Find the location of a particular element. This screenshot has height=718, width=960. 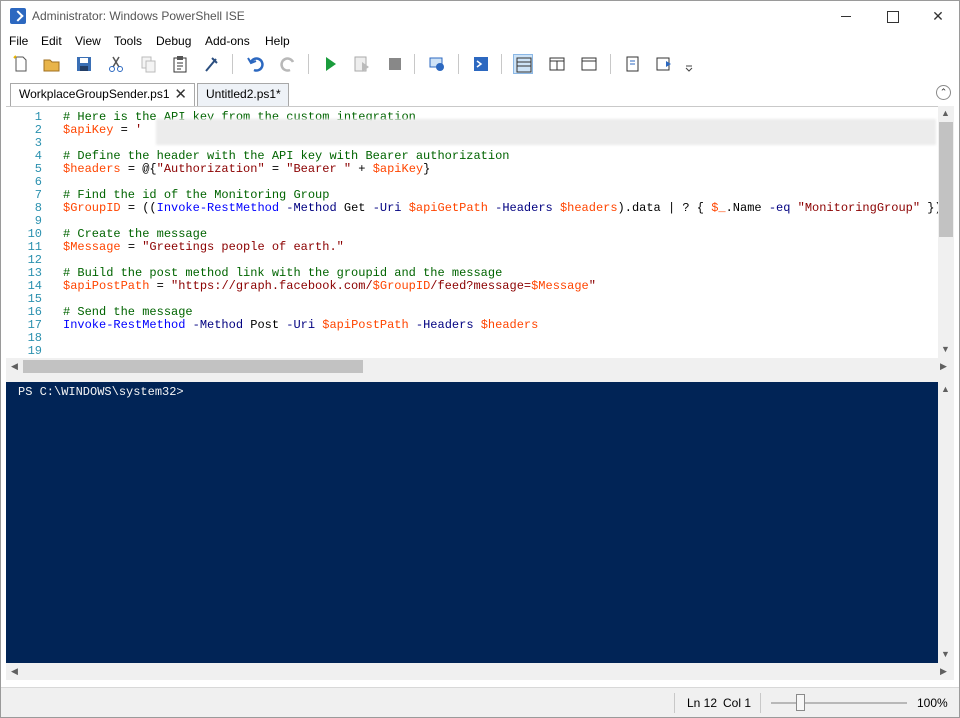

menu-add-ons: Add-ons is located at coordinates (227, 41).